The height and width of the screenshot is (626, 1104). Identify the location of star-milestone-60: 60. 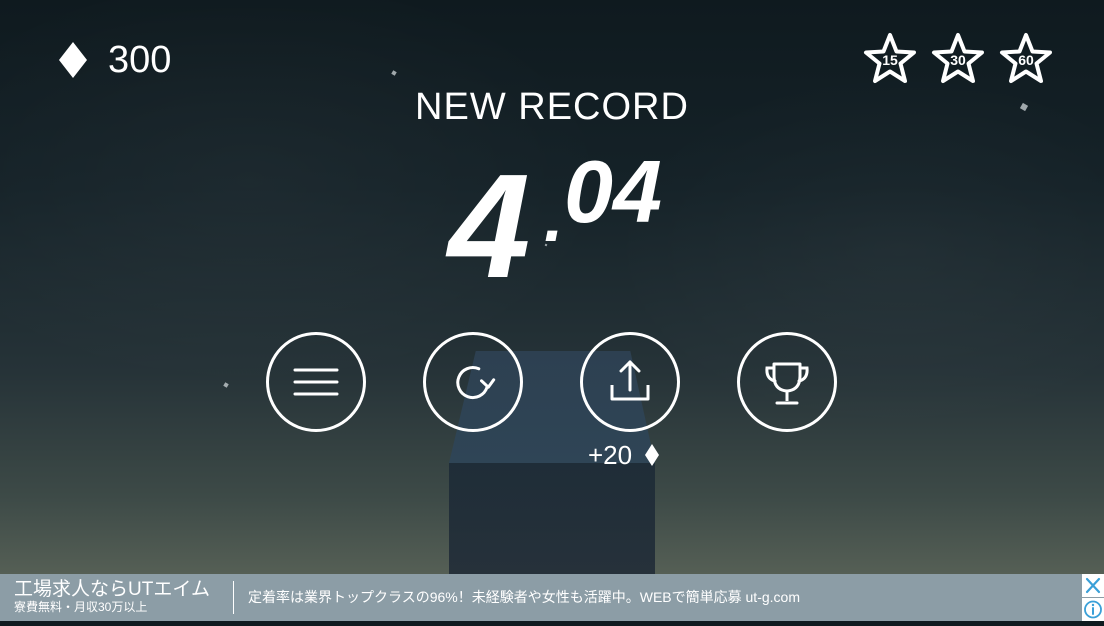
(1026, 59).